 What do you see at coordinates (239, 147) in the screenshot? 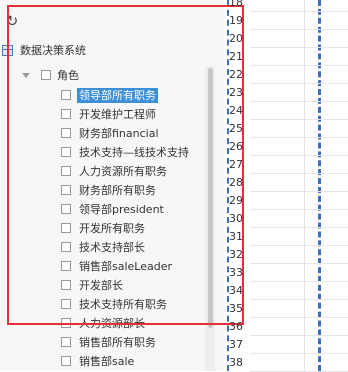
I see `row-number: 26` at bounding box center [239, 147].